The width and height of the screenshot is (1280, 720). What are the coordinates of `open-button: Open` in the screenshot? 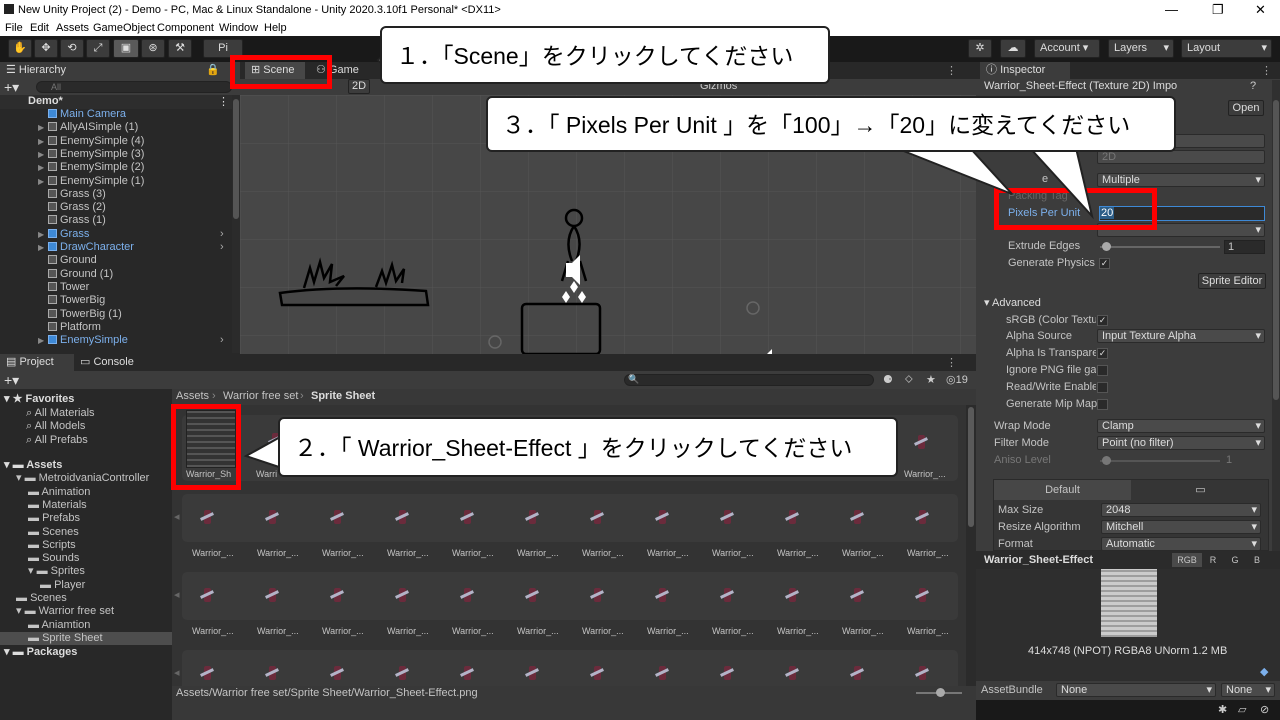 It's located at (1246, 108).